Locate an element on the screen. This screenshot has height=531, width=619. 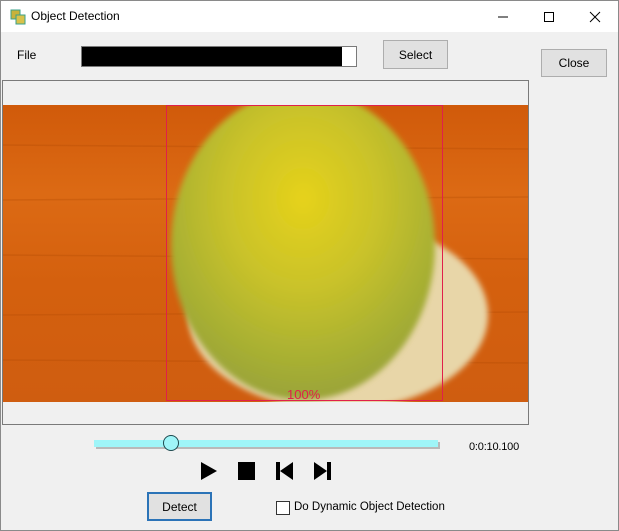
close-icon is located at coordinates (595, 16).